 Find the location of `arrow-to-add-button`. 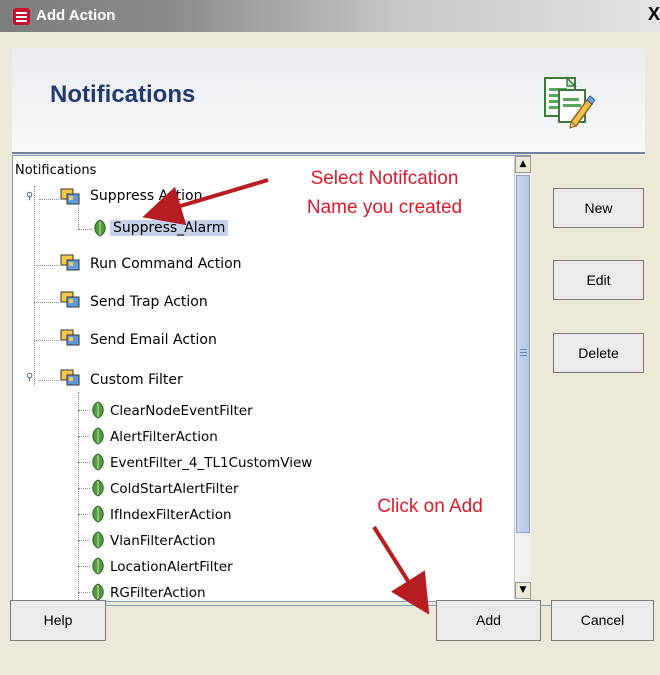

arrow-to-add-button is located at coordinates (401, 570).